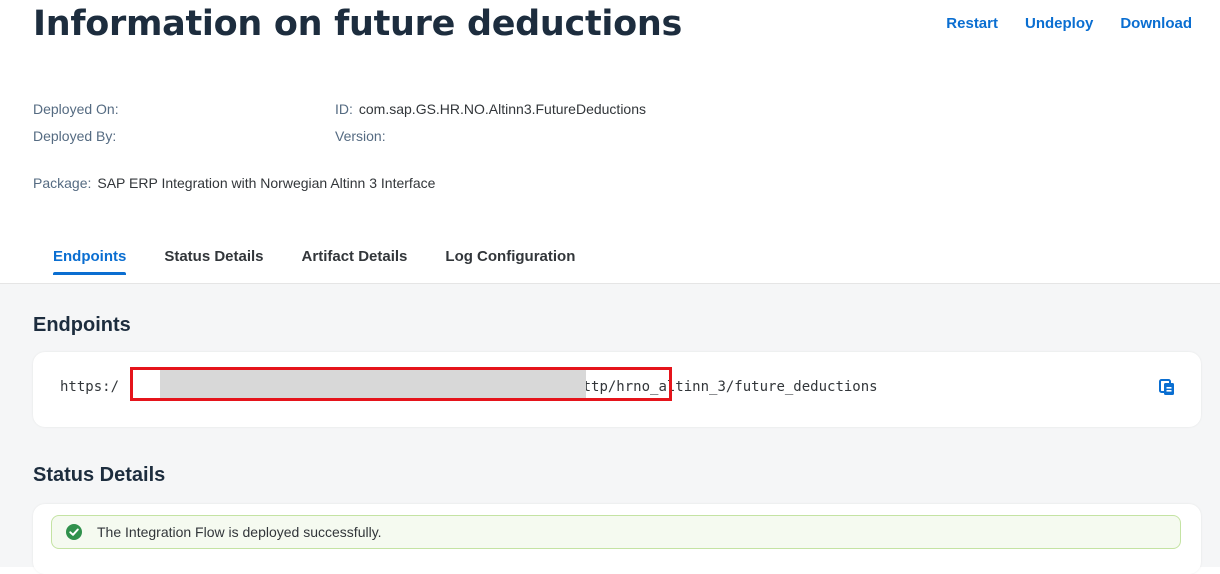 This screenshot has height=574, width=1220. I want to click on endpoints-section-title: Endpoints, so click(82, 325).